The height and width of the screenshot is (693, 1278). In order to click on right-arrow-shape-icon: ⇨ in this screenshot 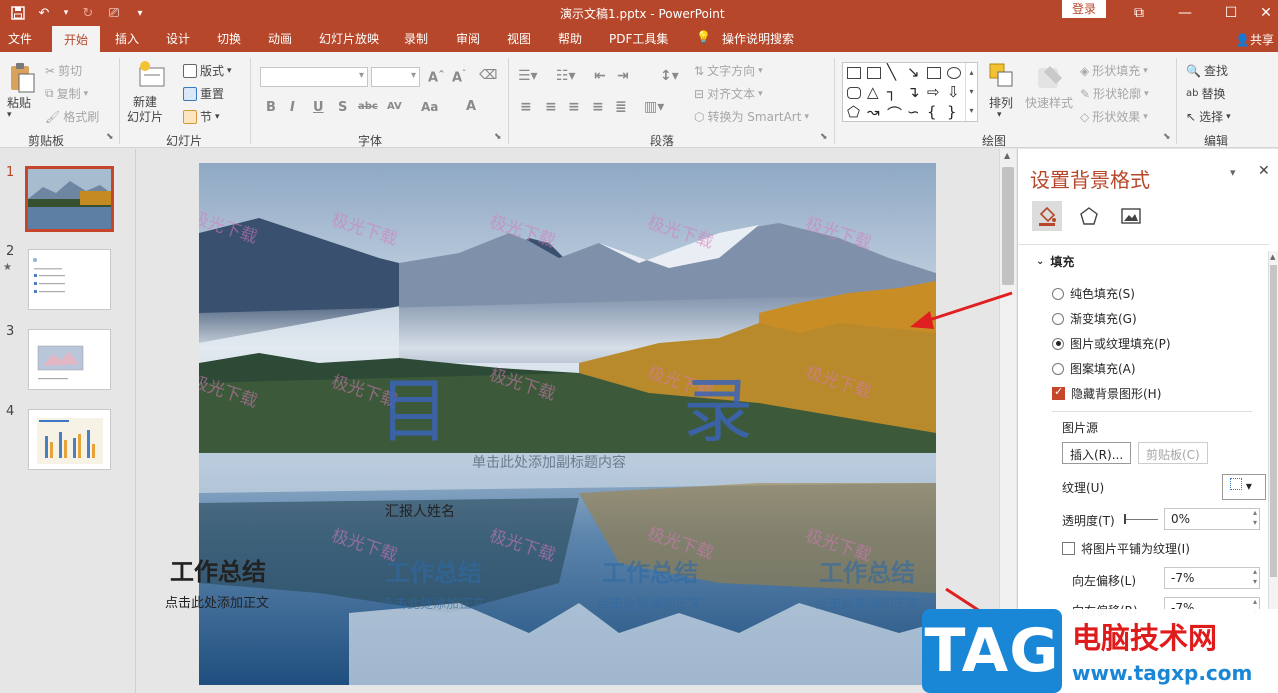, I will do `click(933, 92)`.